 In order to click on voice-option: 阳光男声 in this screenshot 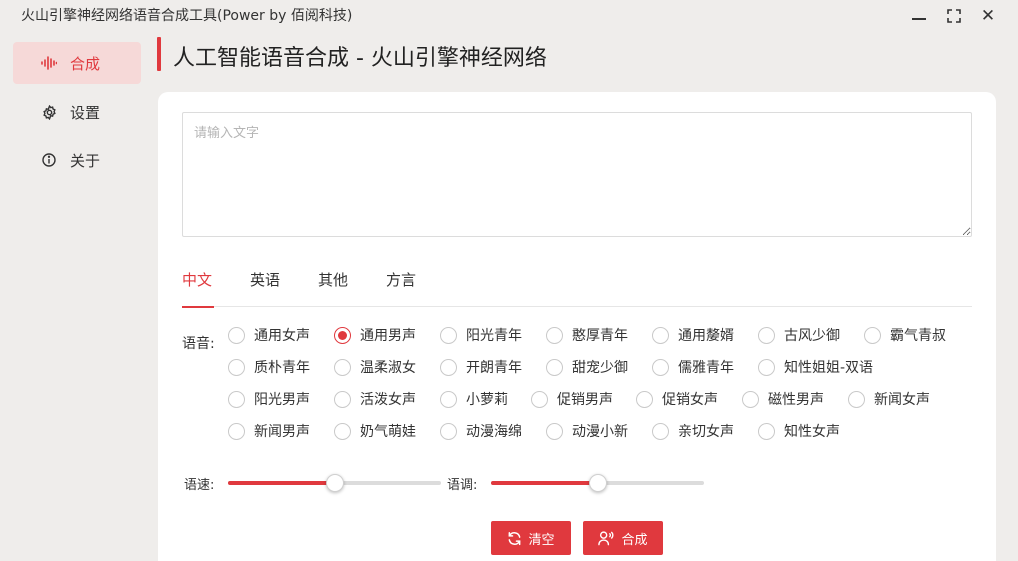, I will do `click(269, 399)`.